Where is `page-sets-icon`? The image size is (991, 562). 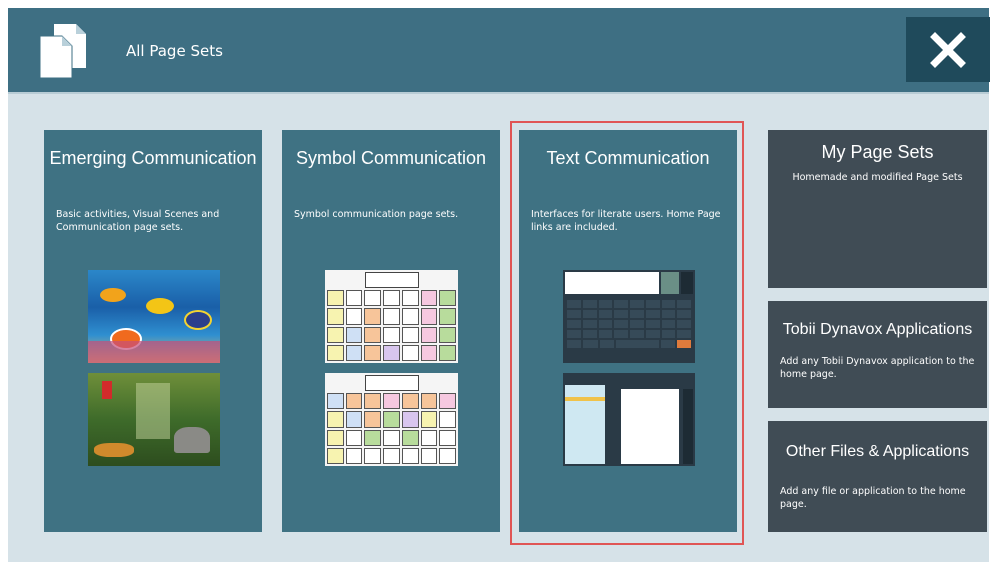
page-sets-icon is located at coordinates (62, 51).